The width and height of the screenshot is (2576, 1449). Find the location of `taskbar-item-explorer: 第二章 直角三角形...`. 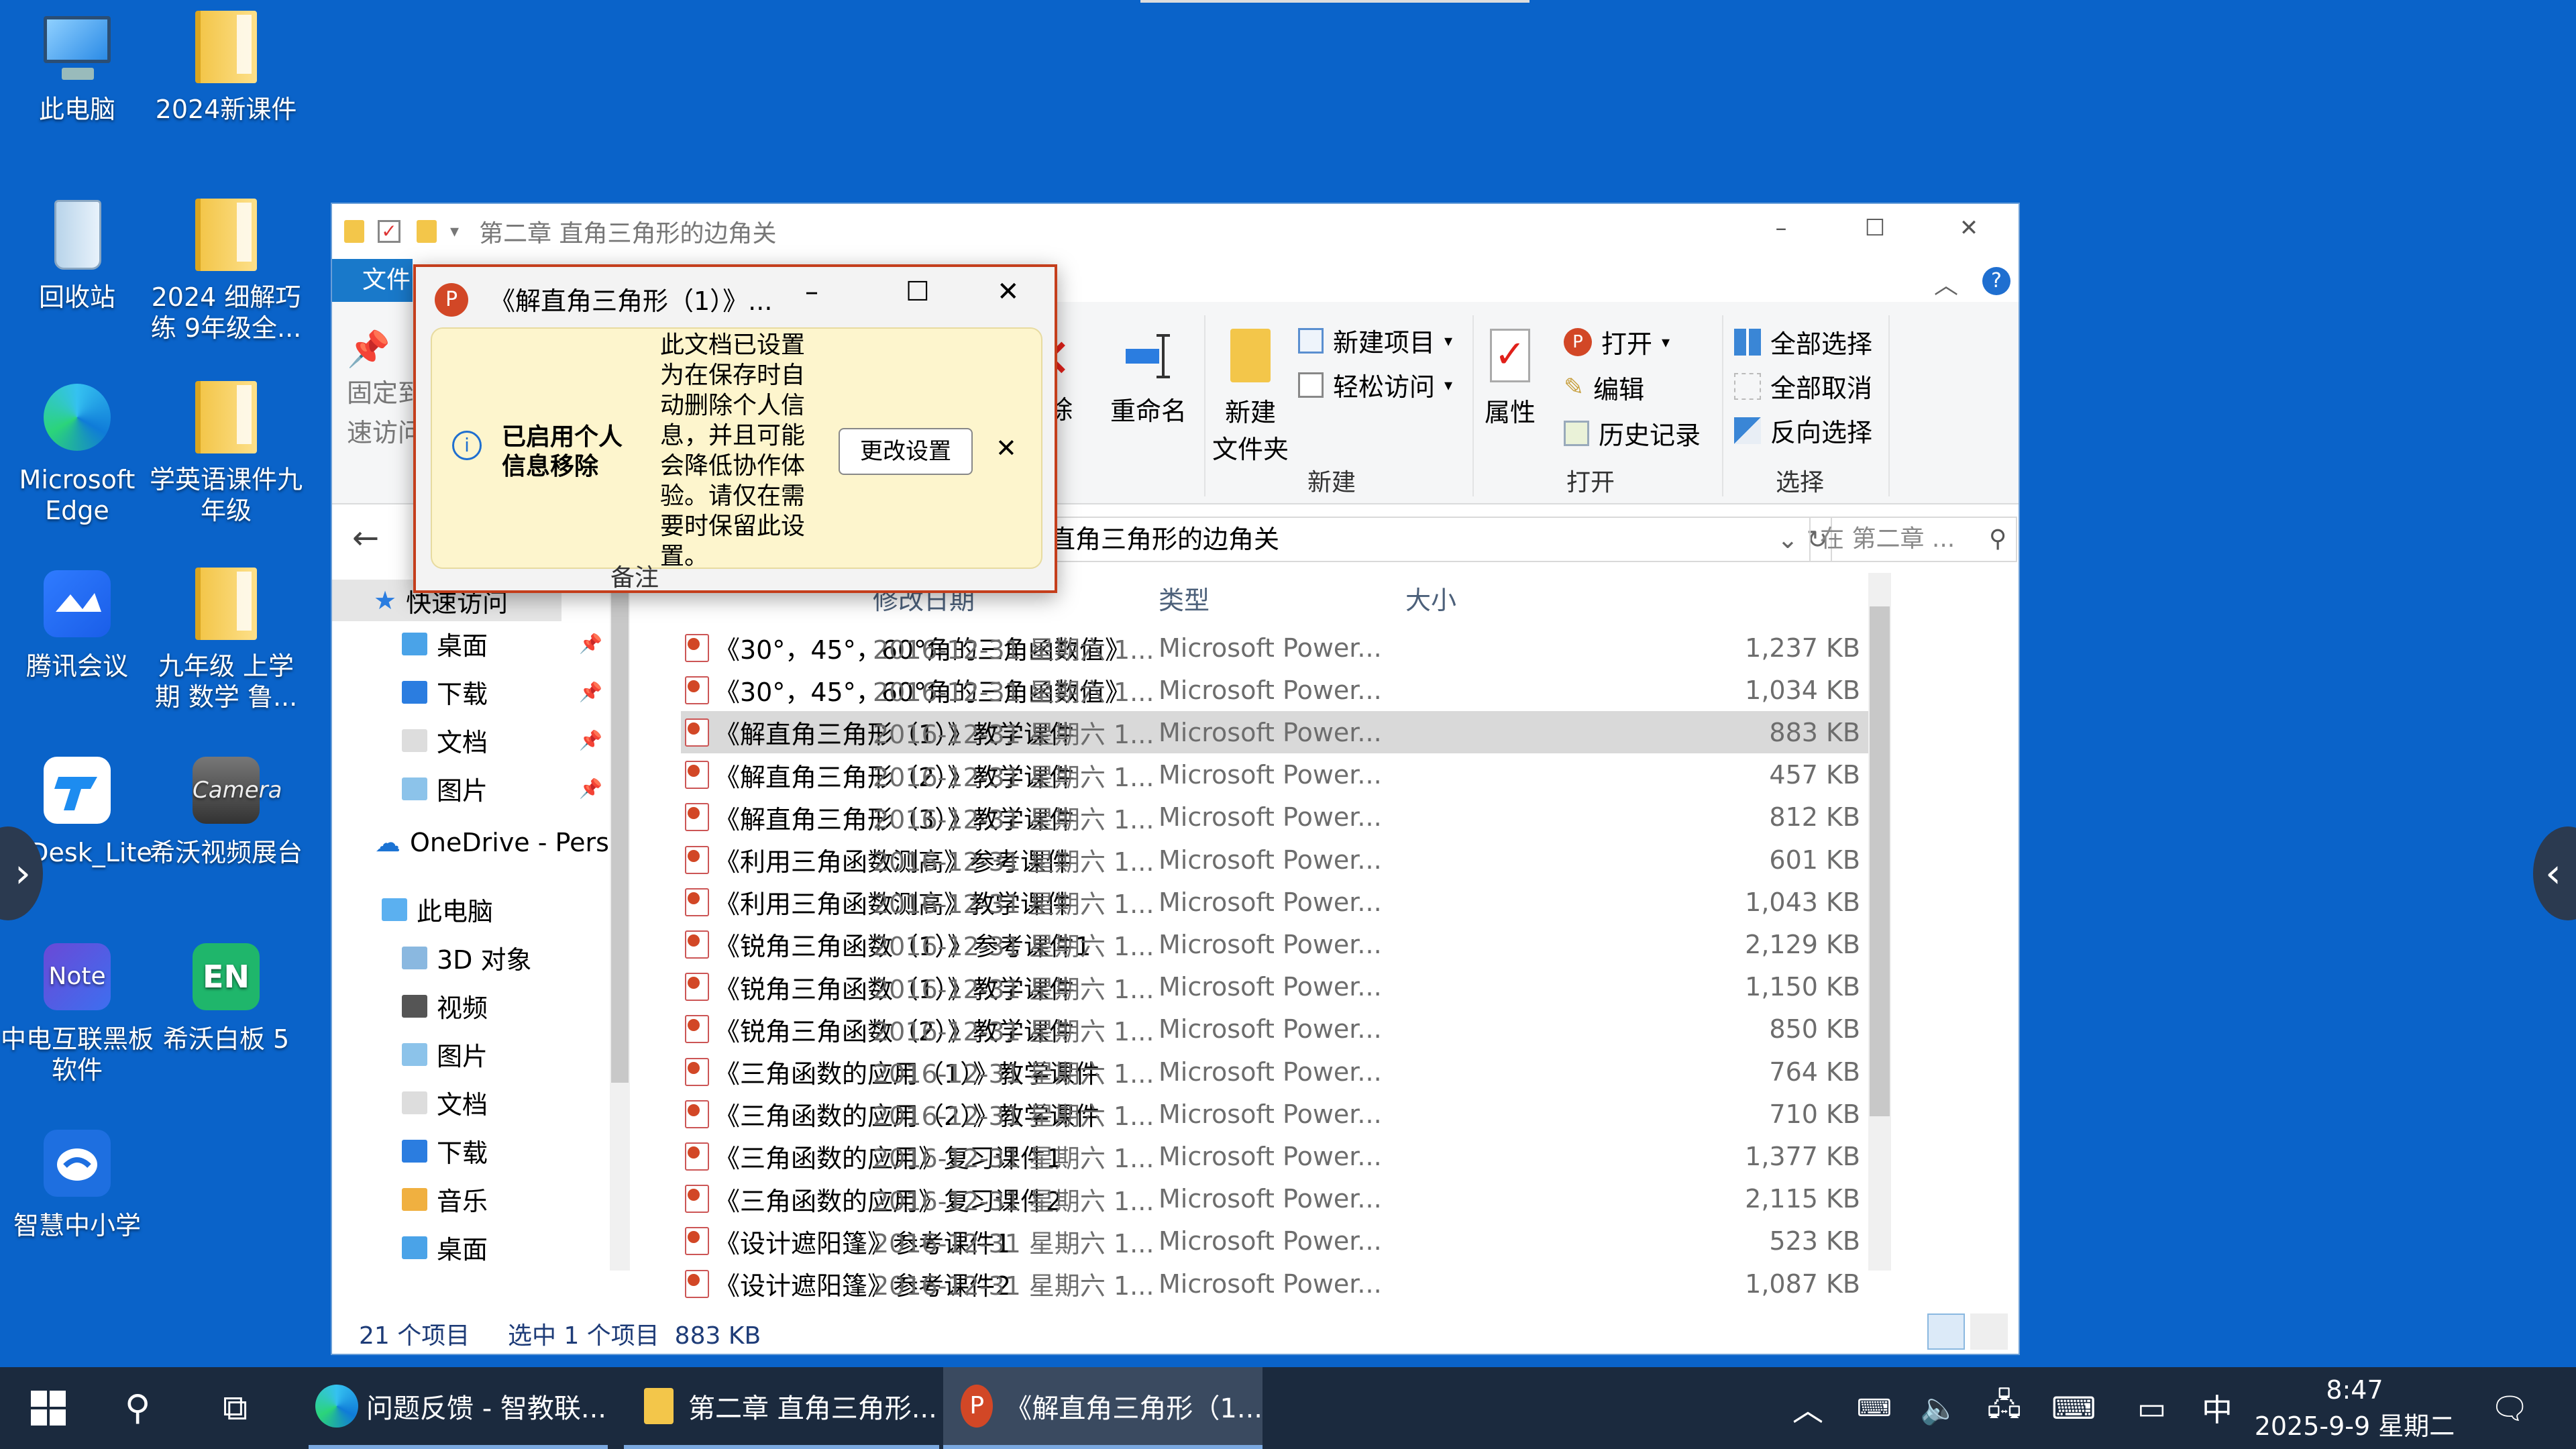

taskbar-item-explorer: 第二章 直角三角形... is located at coordinates (781, 1408).